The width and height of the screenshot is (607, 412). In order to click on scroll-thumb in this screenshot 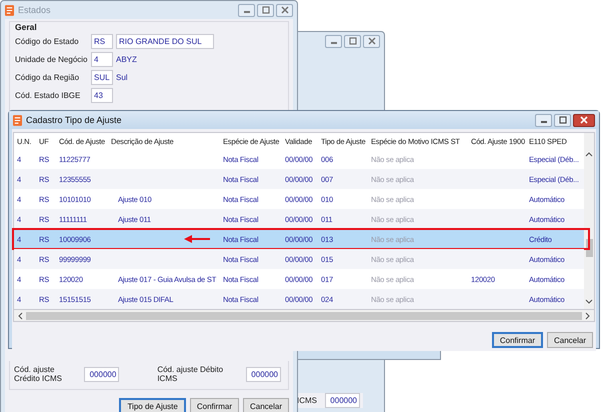, I will do `click(304, 316)`.